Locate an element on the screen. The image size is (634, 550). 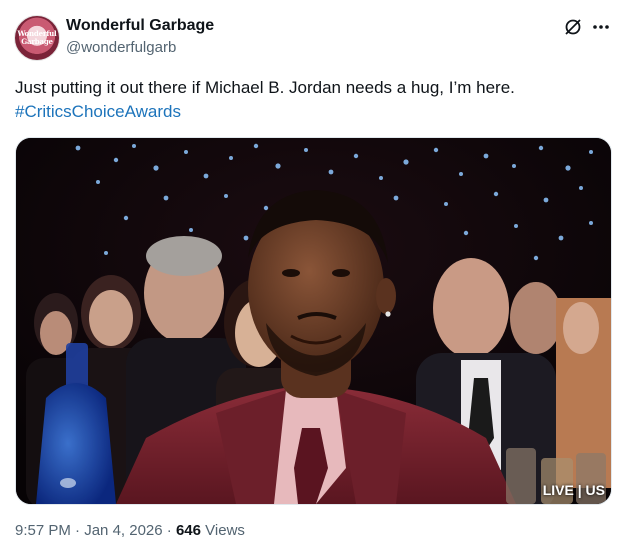
more-icon is located at coordinates (601, 27).